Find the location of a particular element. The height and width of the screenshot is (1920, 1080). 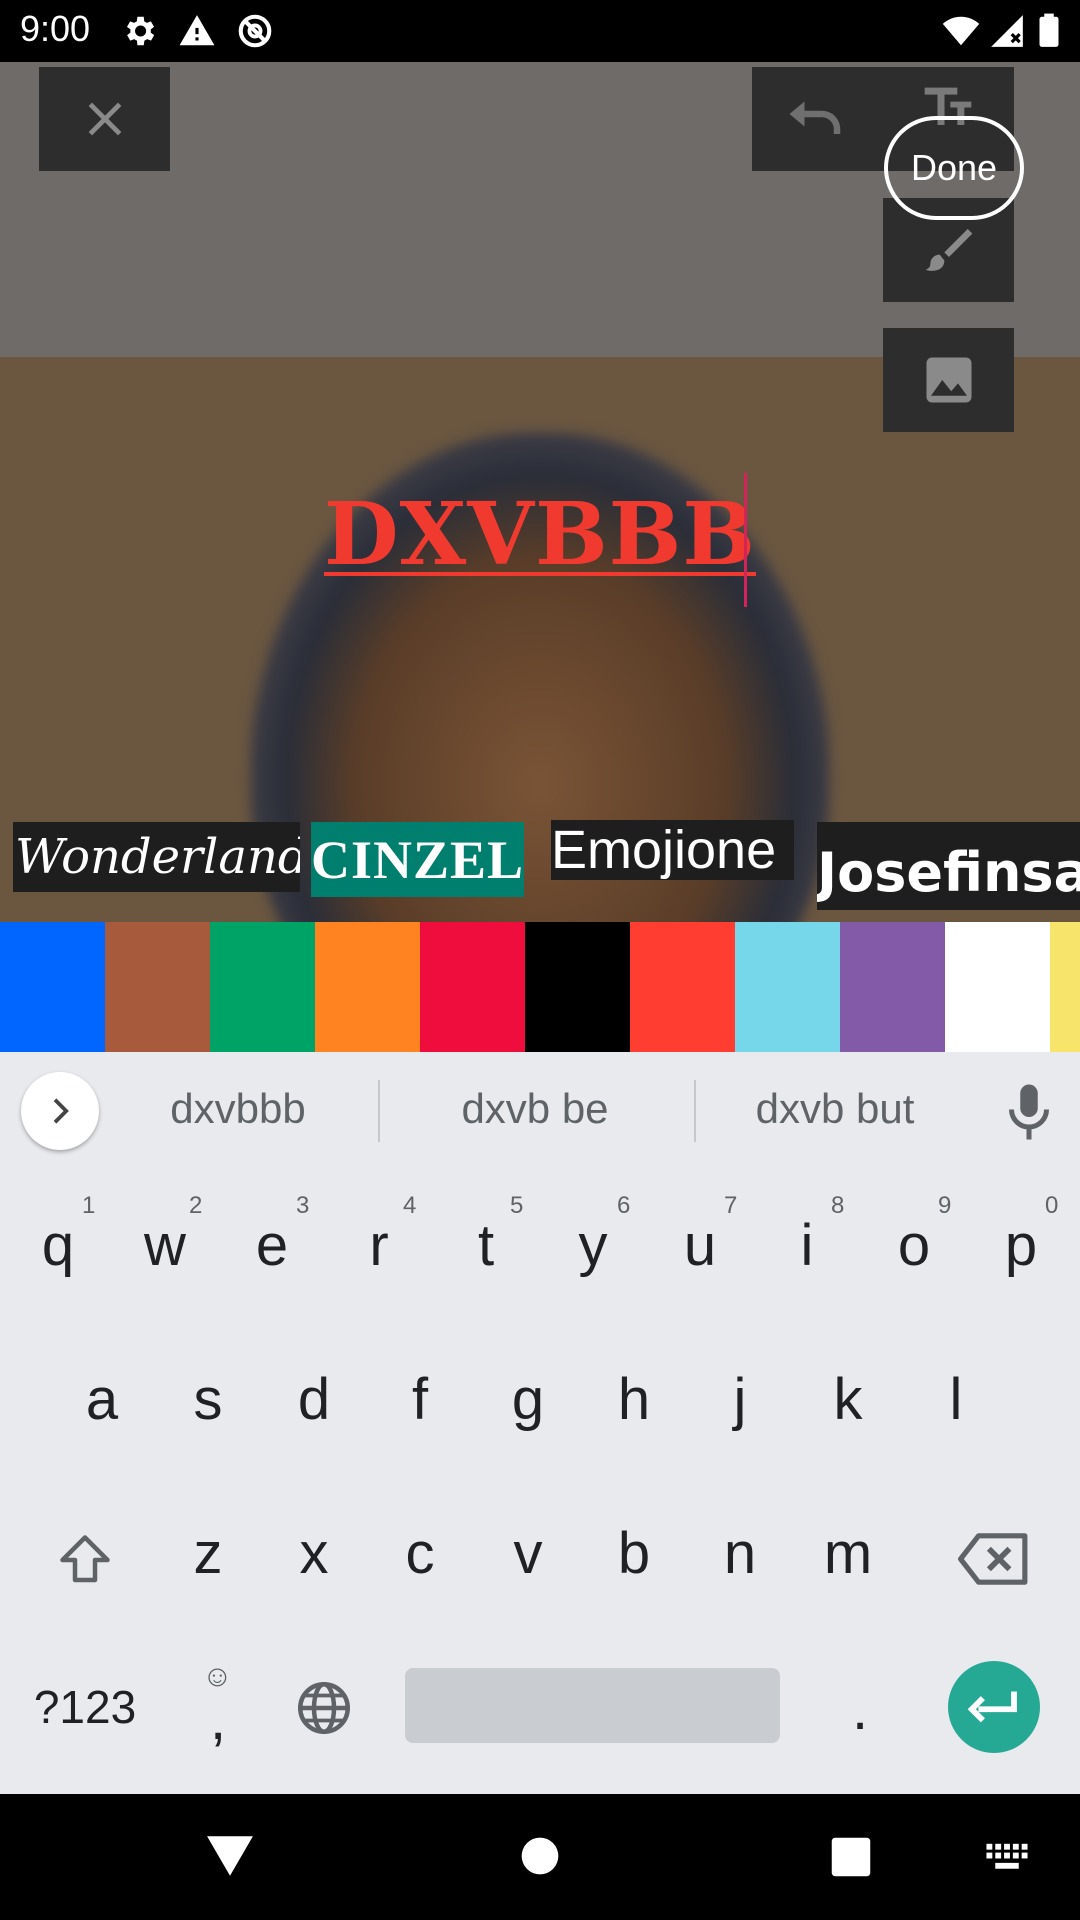

key-h: h is located at coordinates (634, 1399).